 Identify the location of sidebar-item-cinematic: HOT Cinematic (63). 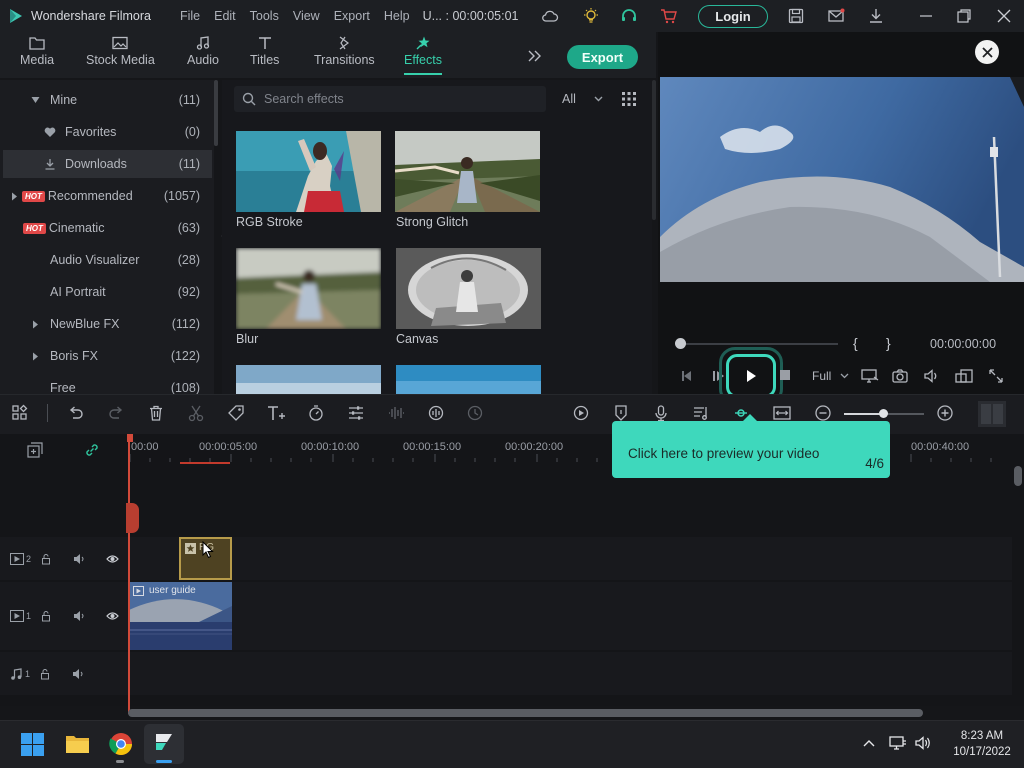
(106, 228).